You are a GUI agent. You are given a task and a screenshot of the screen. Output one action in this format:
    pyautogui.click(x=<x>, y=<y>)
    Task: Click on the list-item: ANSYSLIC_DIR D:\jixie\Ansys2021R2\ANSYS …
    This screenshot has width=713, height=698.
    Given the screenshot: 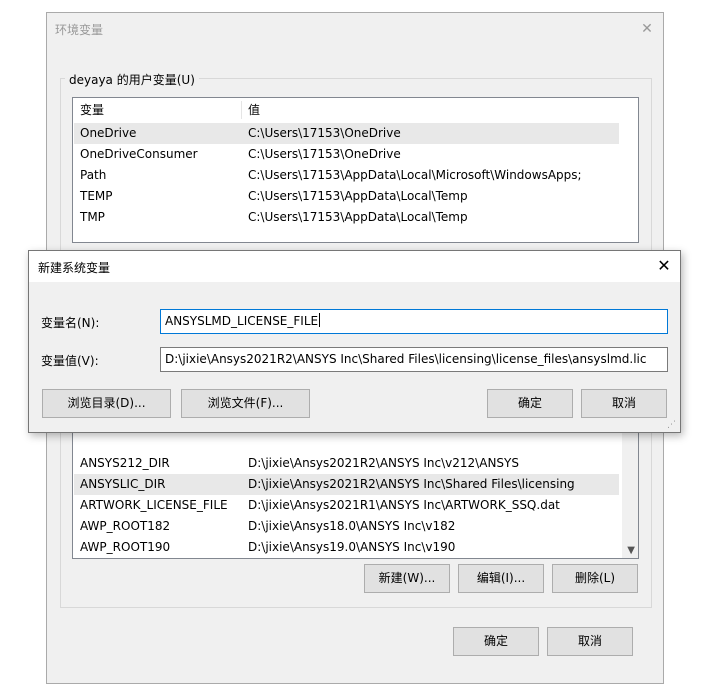 What is the action you would take?
    pyautogui.click(x=346, y=484)
    